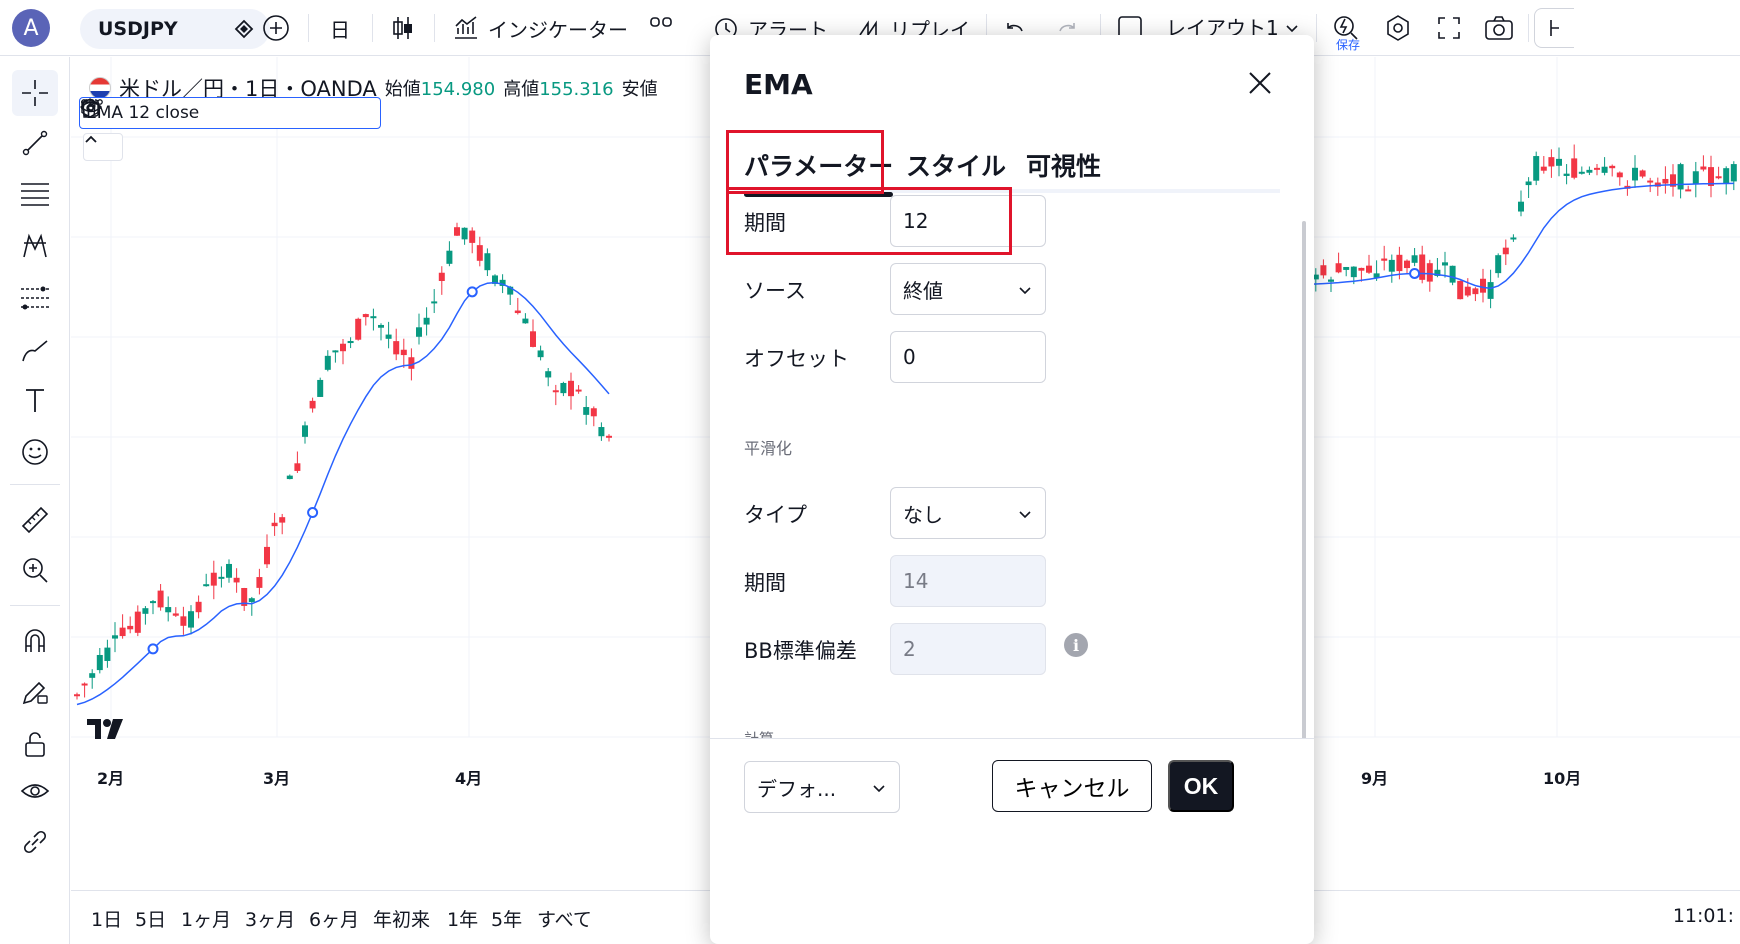  I want to click on magnet-tool, so click(35, 640).